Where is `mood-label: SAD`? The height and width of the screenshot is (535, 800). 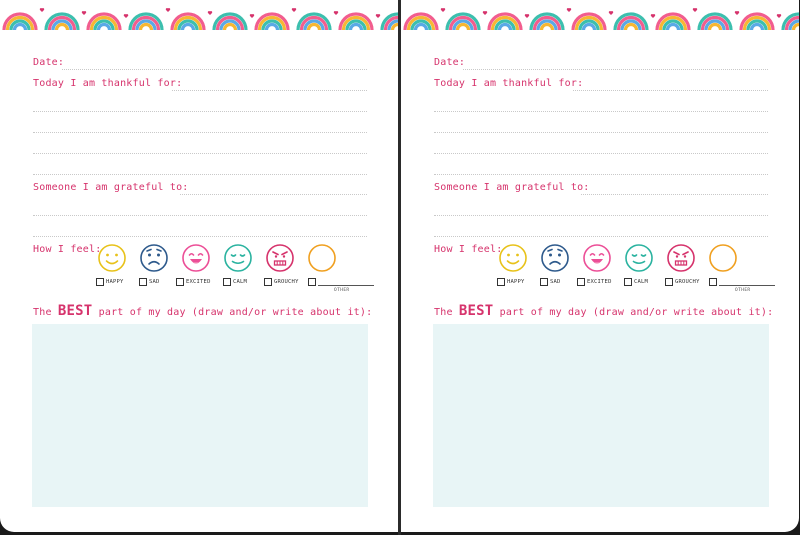 mood-label: SAD is located at coordinates (154, 282).